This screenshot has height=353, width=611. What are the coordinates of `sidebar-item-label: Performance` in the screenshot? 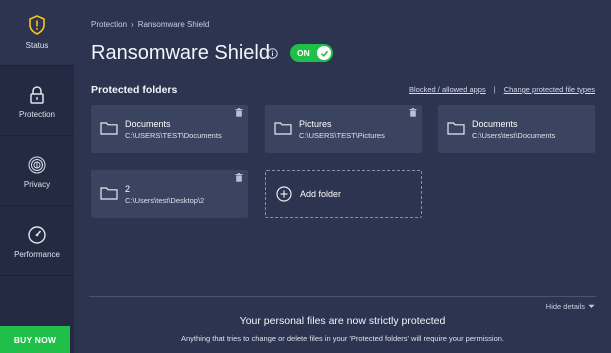 It's located at (37, 254).